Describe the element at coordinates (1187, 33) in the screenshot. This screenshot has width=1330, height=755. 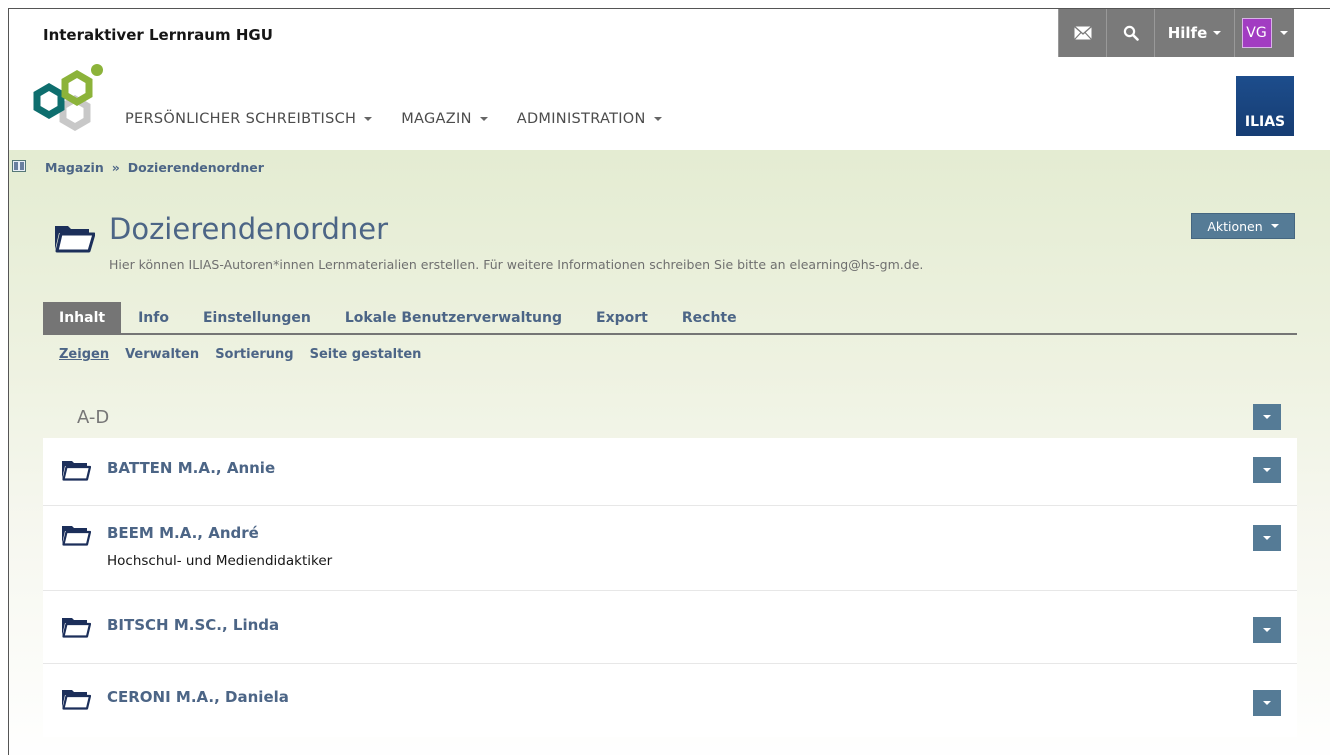
I see `help-label: Hilfe` at that location.